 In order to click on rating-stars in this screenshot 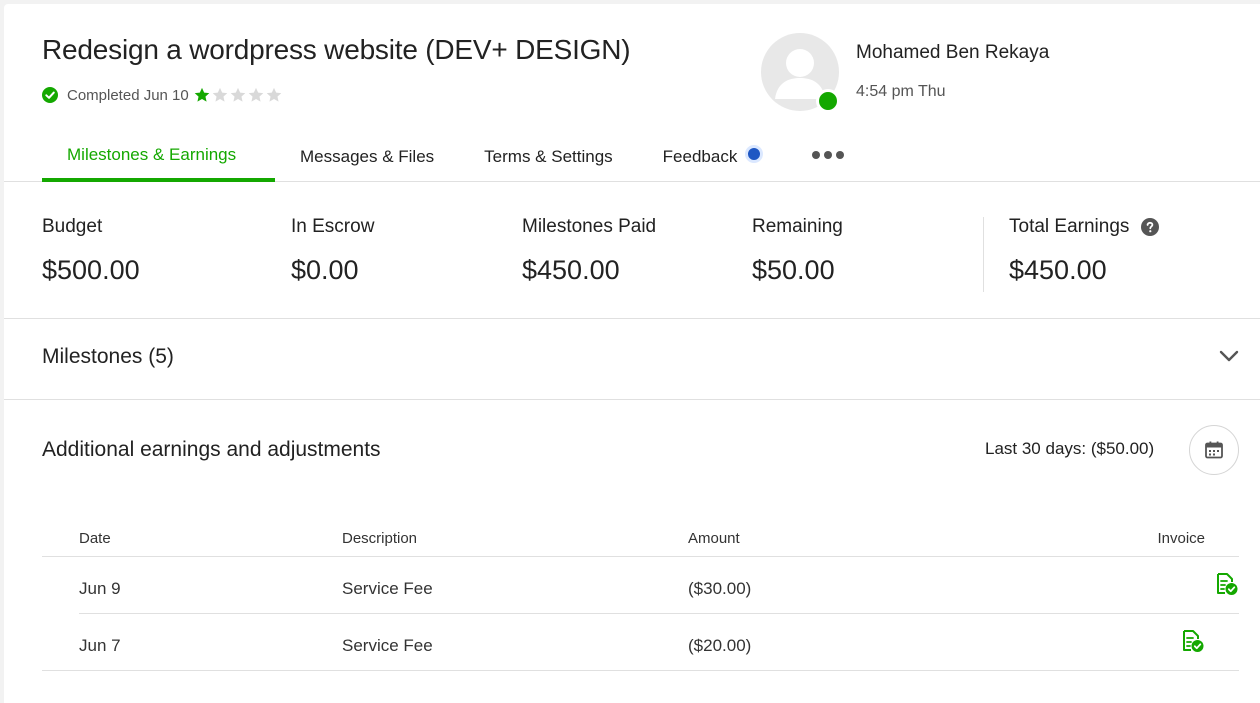, I will do `click(238, 95)`.